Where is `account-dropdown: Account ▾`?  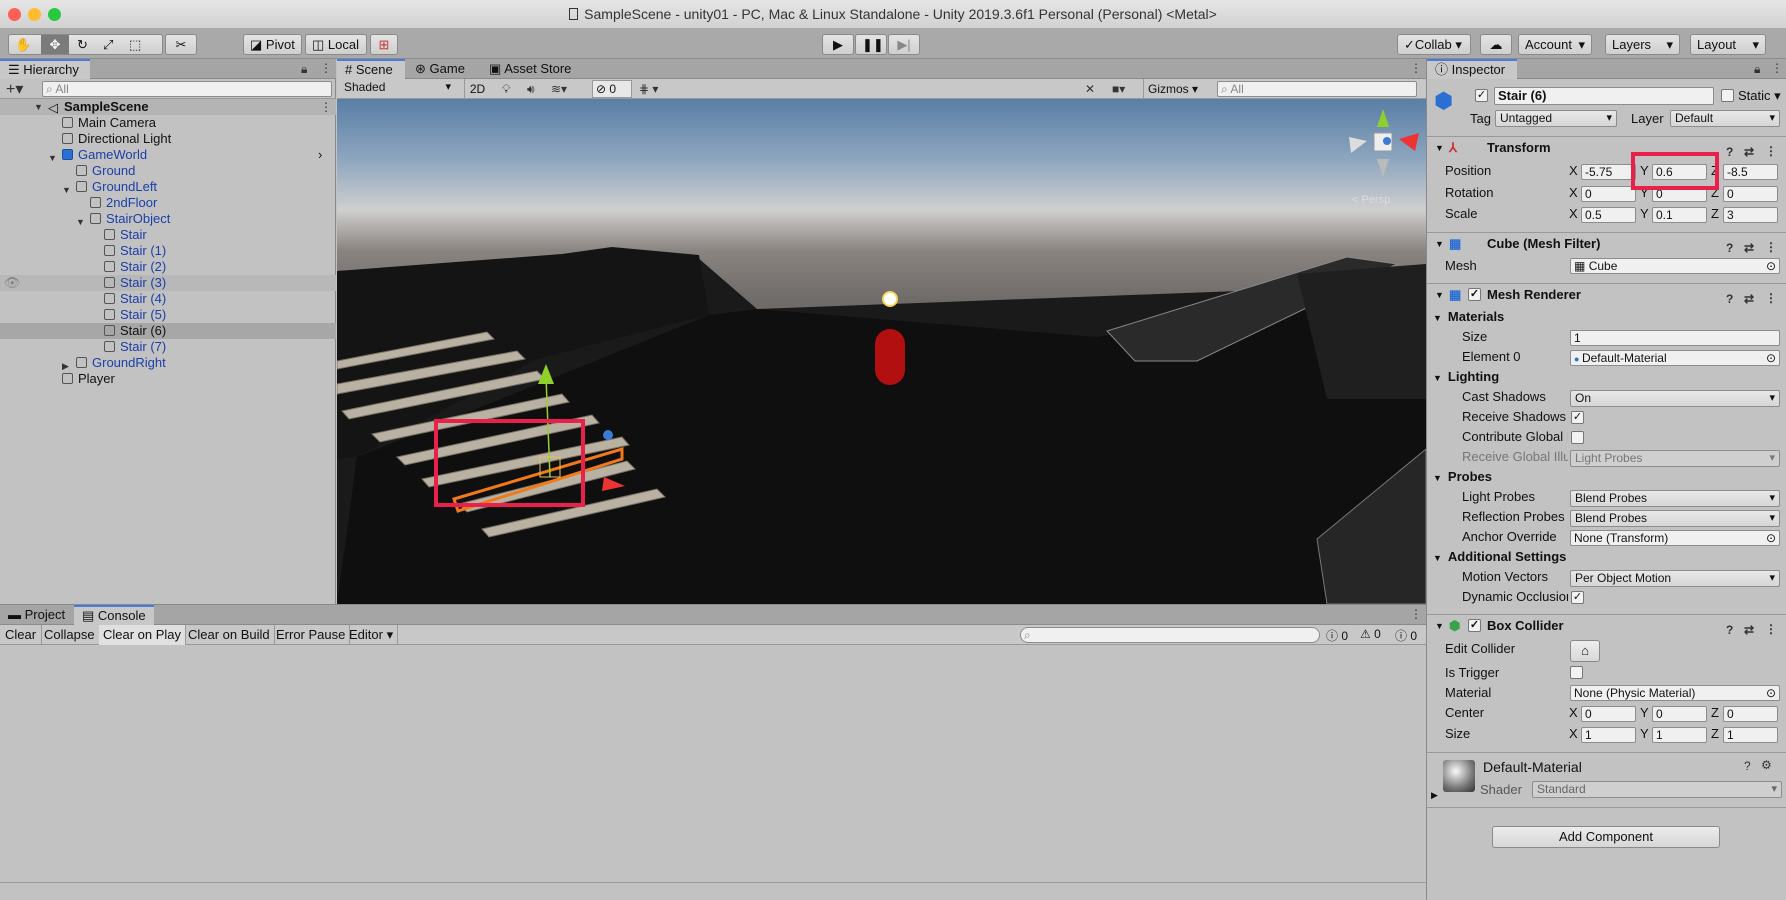
account-dropdown: Account ▾ is located at coordinates (1555, 44).